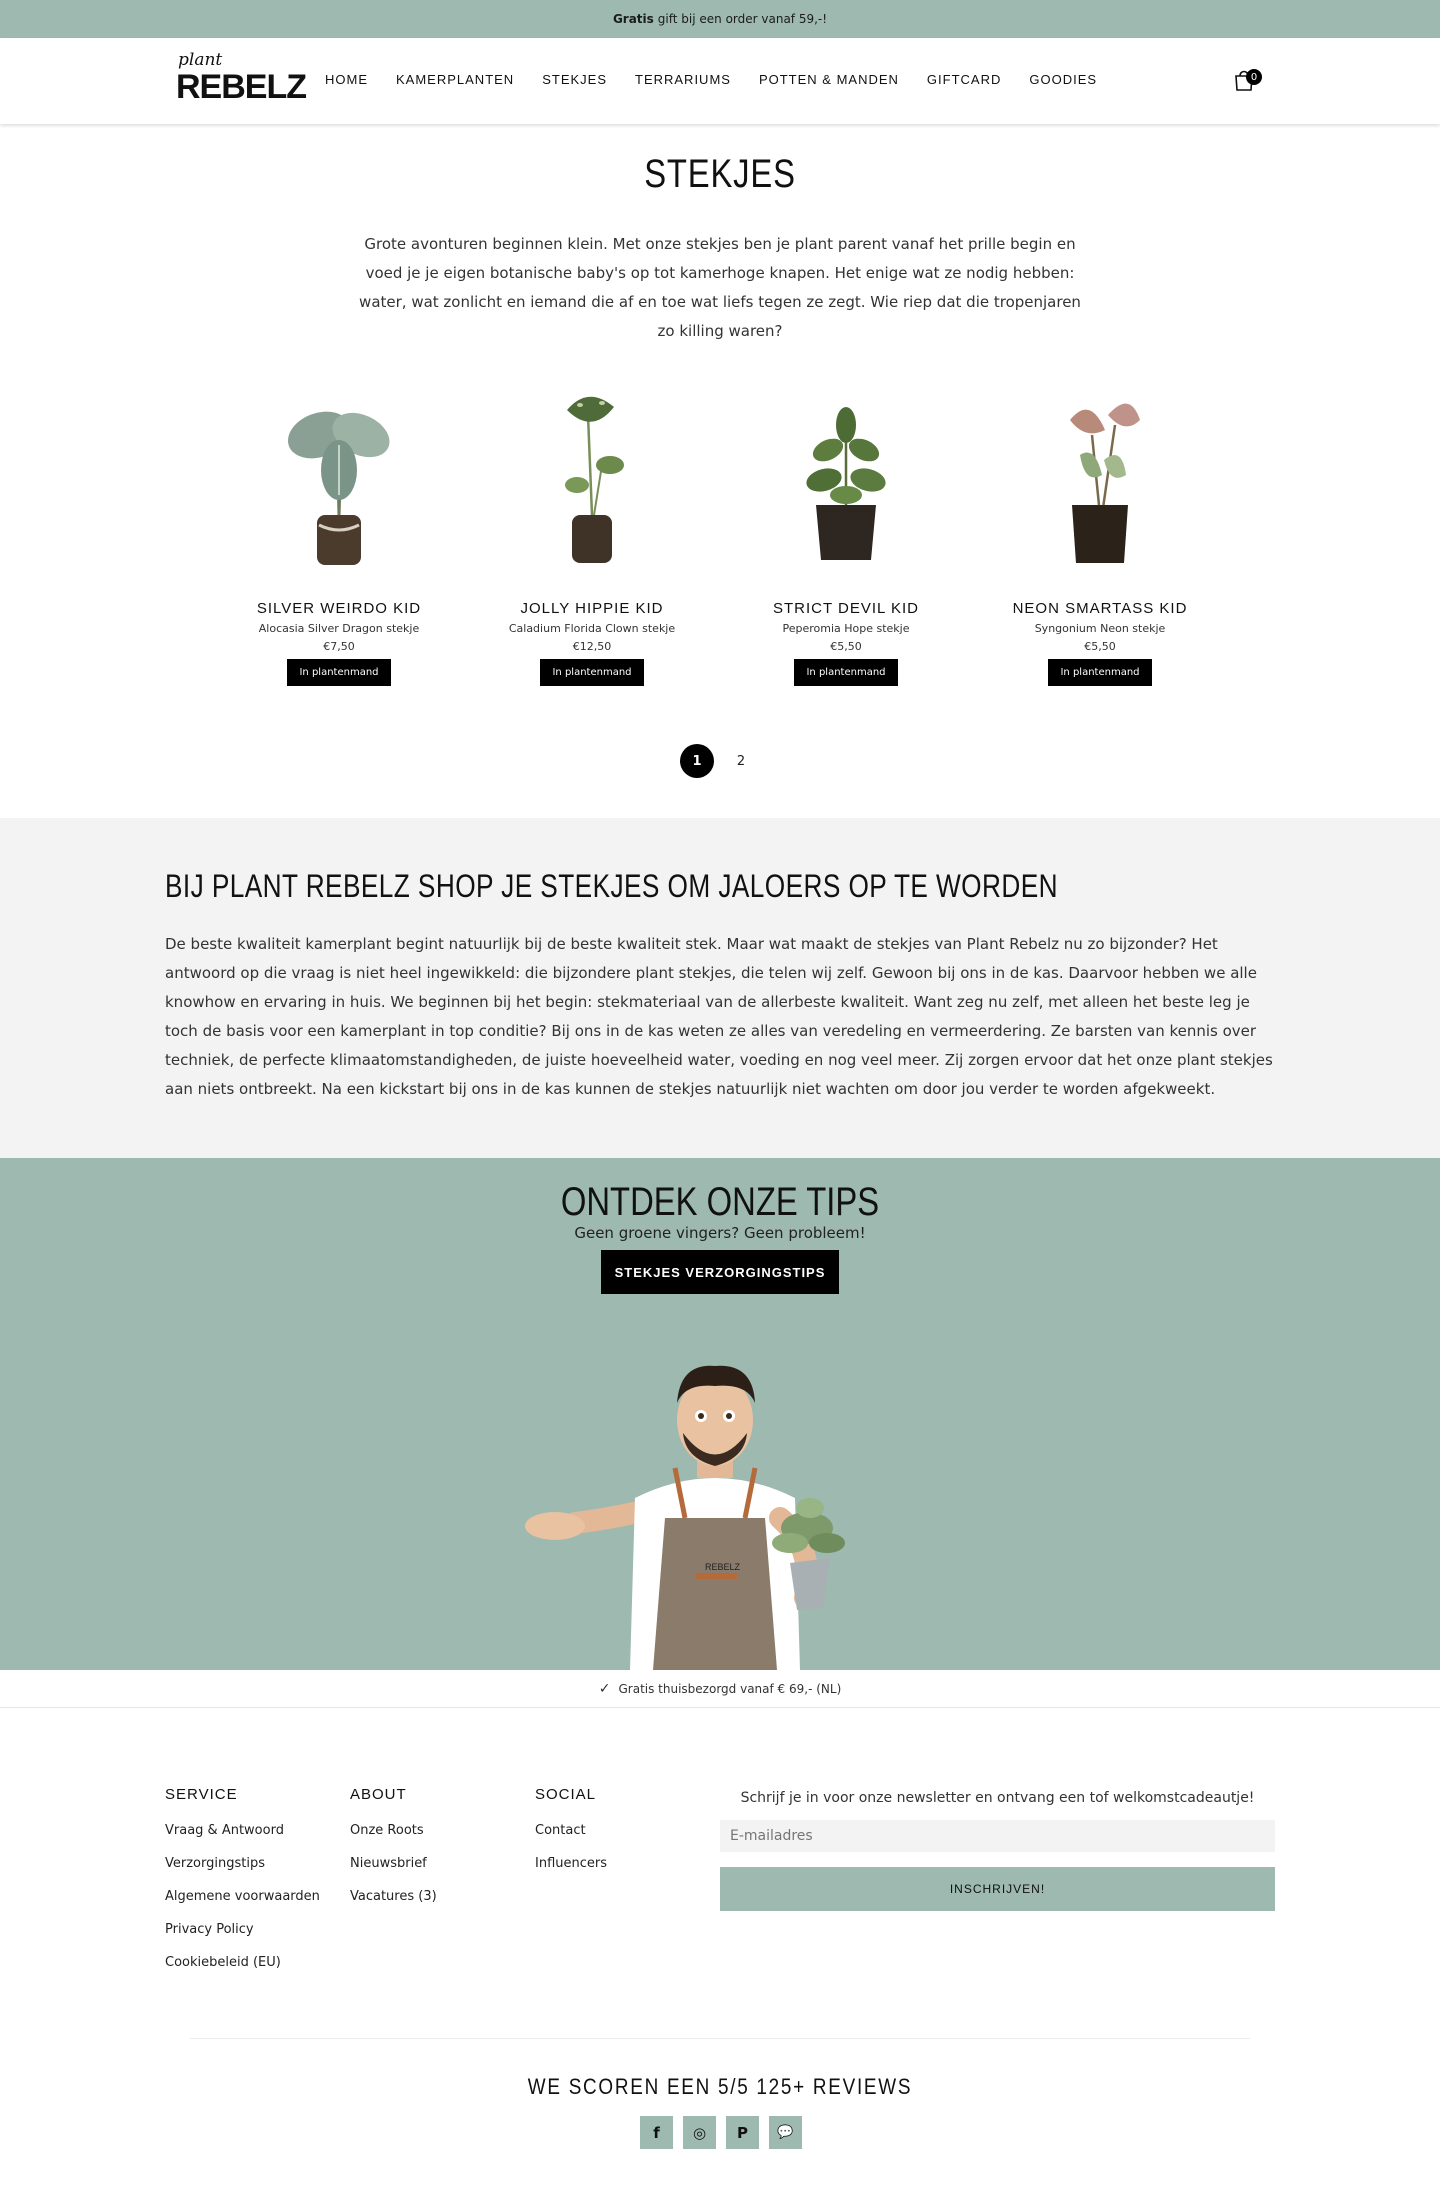 The height and width of the screenshot is (2209, 1440). I want to click on footer-link: Onze Roots, so click(393, 1830).